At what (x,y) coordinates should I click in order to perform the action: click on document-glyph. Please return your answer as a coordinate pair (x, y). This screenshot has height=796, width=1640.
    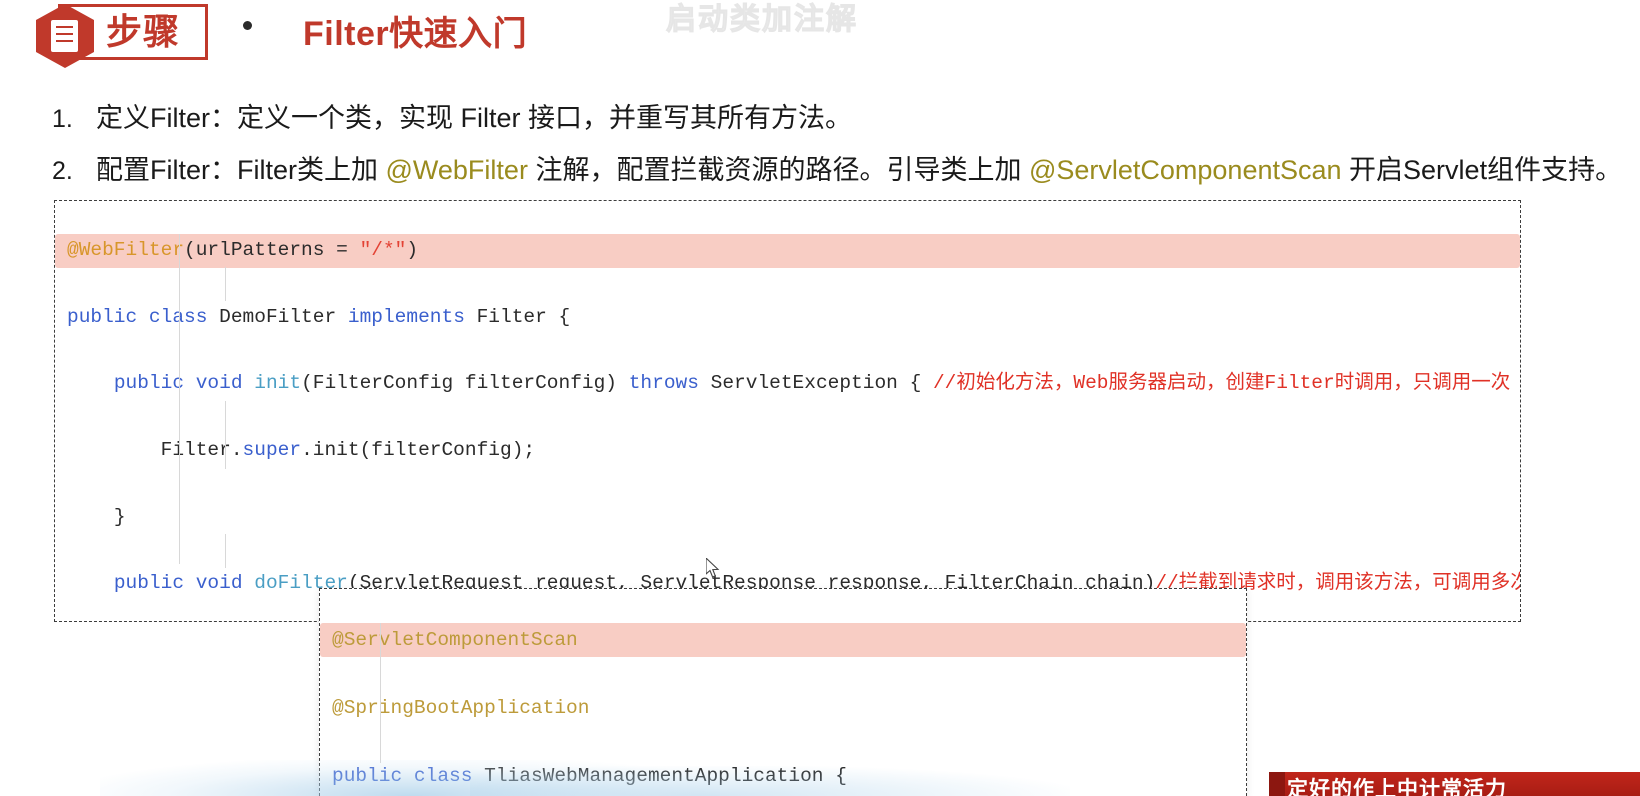
    Looking at the image, I should click on (64, 36).